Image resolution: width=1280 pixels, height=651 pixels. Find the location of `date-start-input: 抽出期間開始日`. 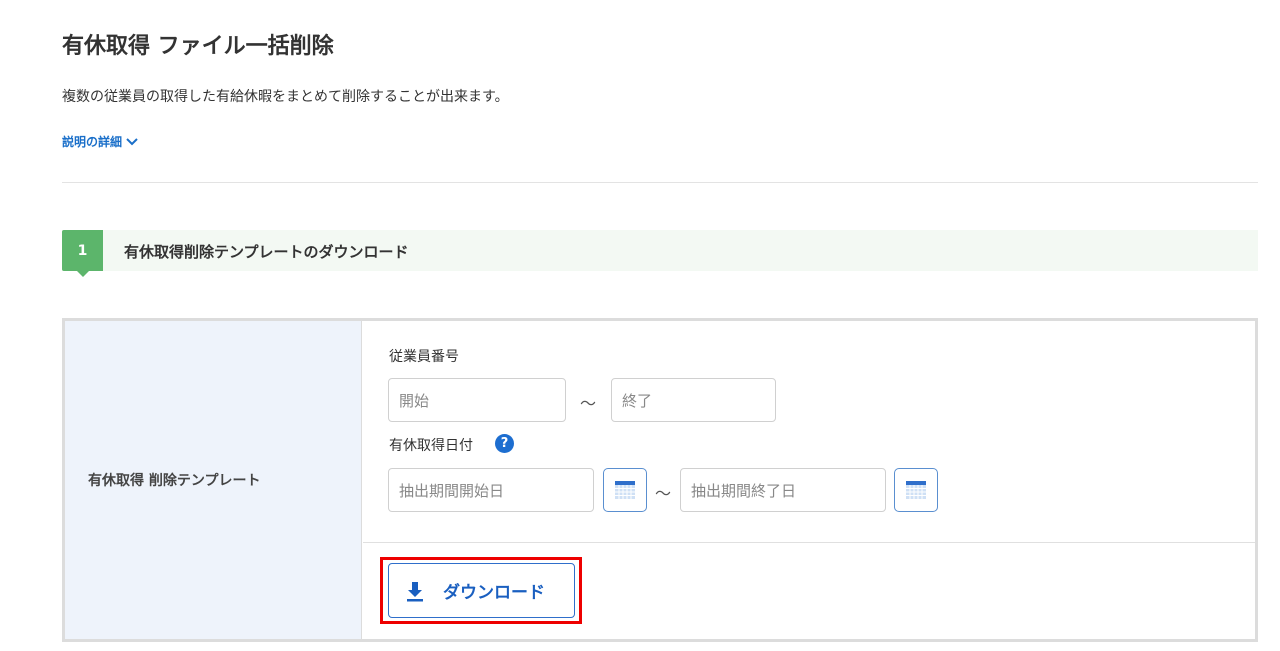

date-start-input: 抽出期間開始日 is located at coordinates (491, 490).